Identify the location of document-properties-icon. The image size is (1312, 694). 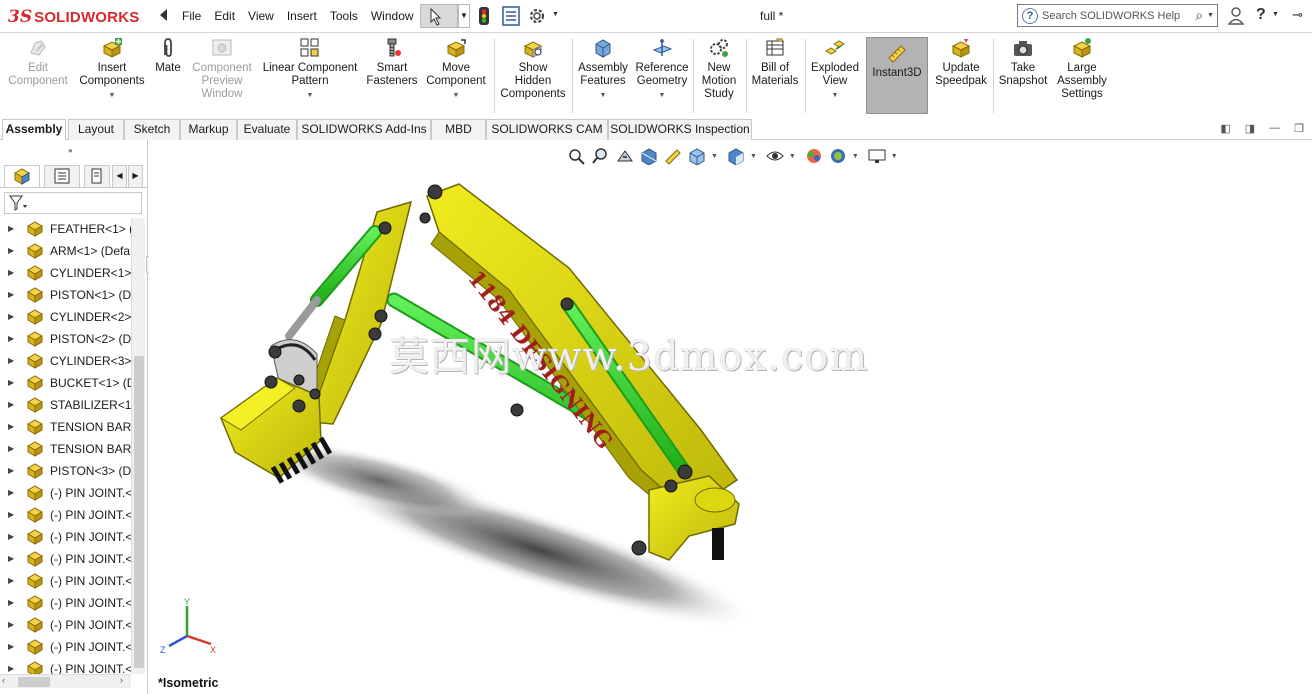
(511, 16).